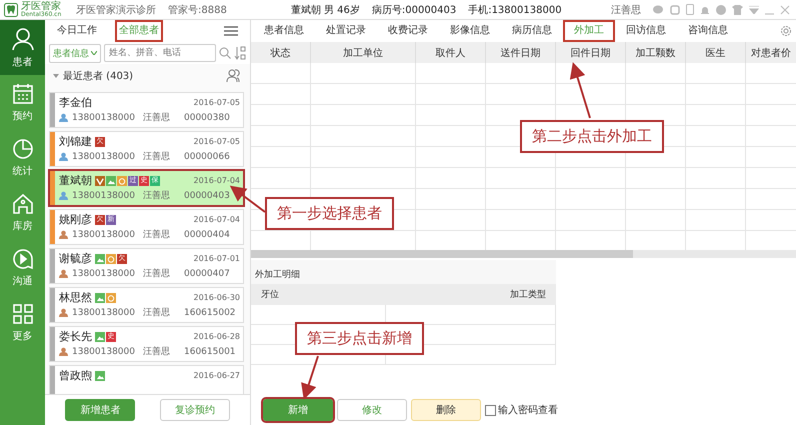 This screenshot has width=796, height=425. What do you see at coordinates (77, 31) in the screenshot?
I see `tab: 今日工作` at bounding box center [77, 31].